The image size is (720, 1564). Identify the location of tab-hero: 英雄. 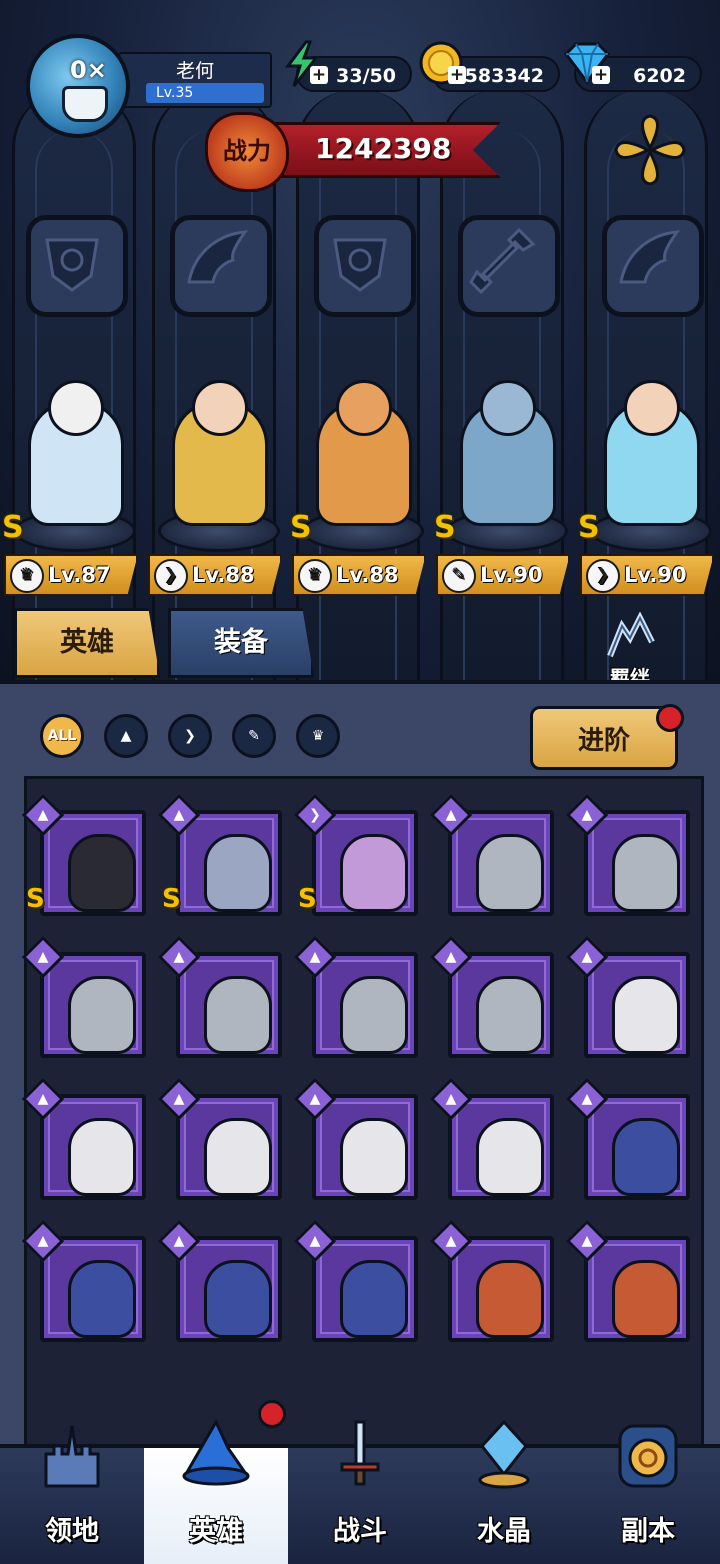
(87, 643).